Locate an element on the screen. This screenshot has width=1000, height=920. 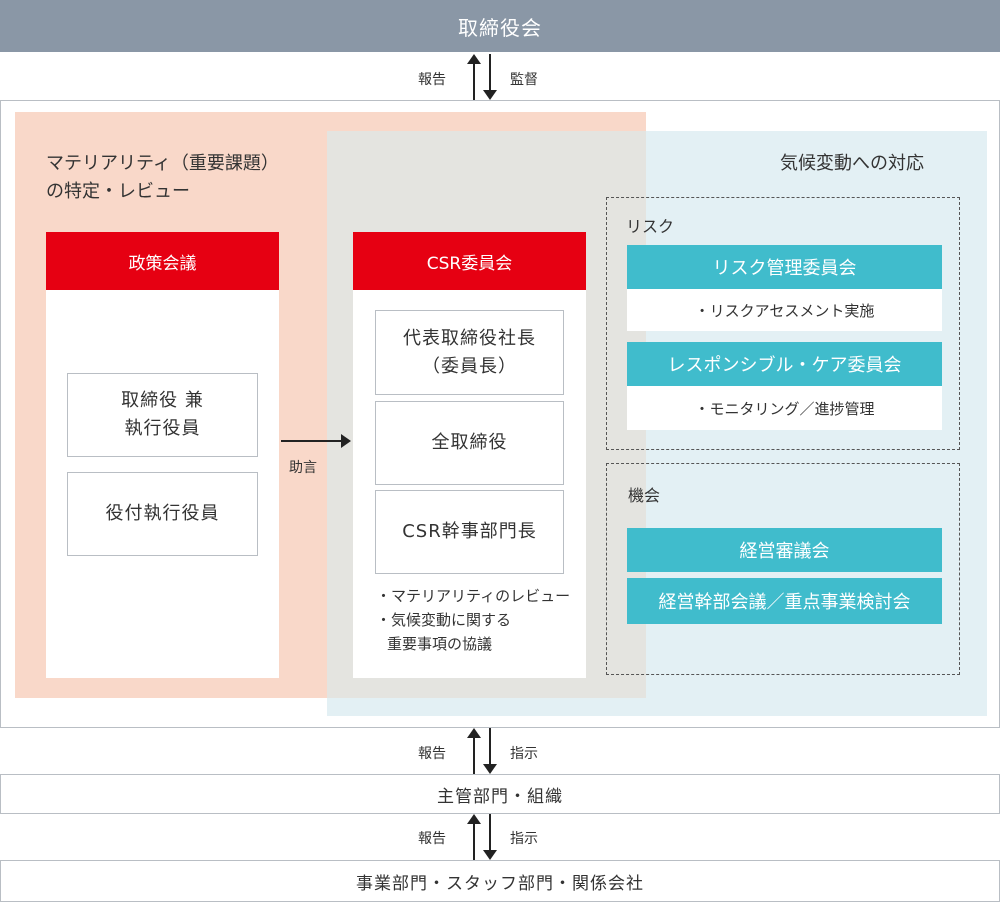
director-executive-box: 取締役 兼 執行役員 is located at coordinates (162, 415).